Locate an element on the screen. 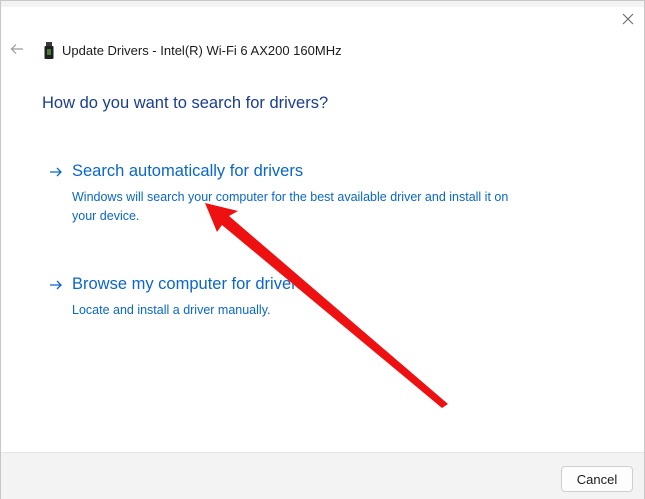 This screenshot has height=499, width=645. option-description: Locate and install a driver manually. is located at coordinates (171, 310).